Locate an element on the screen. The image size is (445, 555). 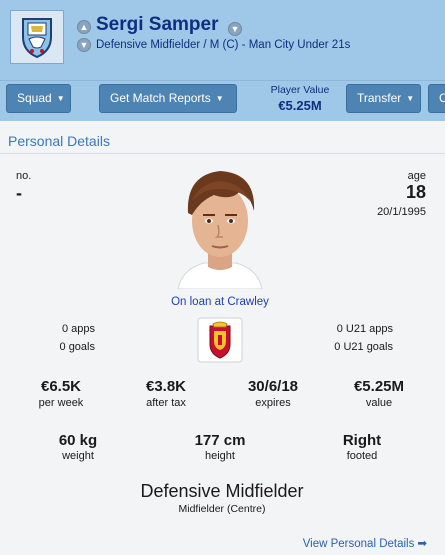
view-personal-details-link: View Personal Details ➡ is located at coordinates (365, 543).